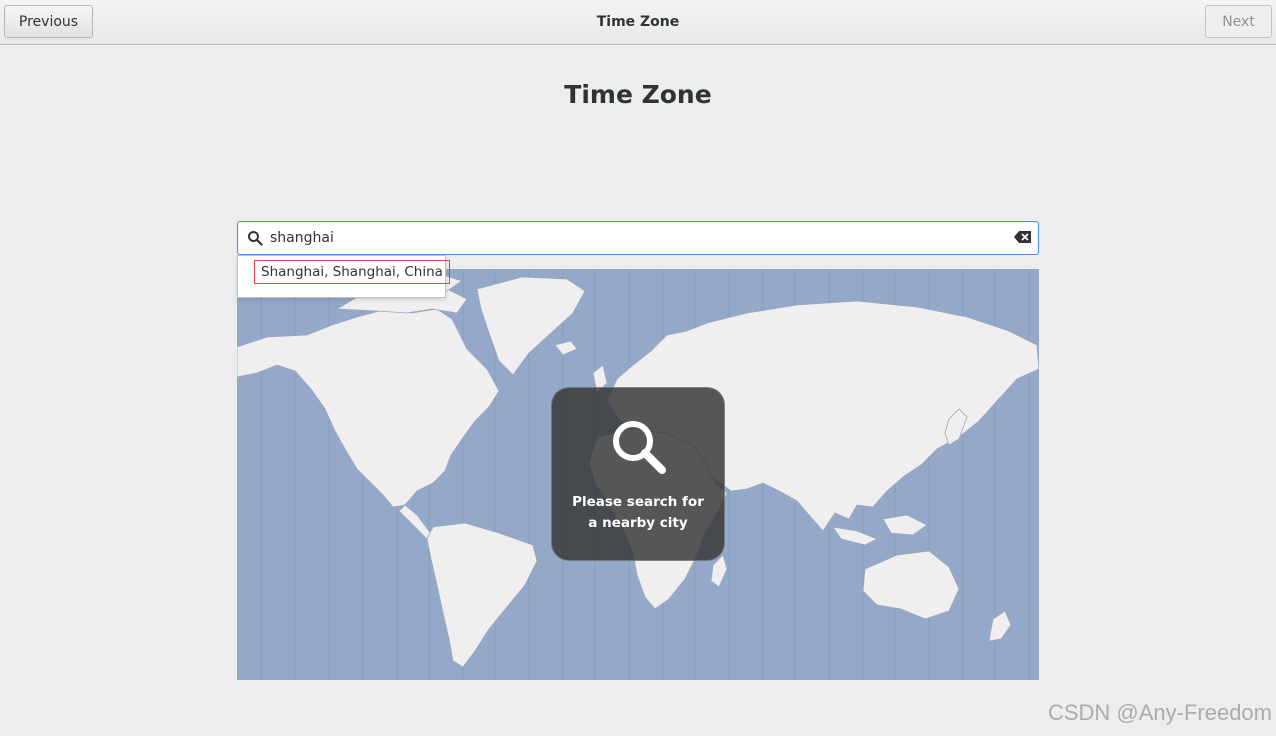 The image size is (1276, 736). I want to click on search-result-item: Shanghai, Shanghai, China, so click(352, 272).